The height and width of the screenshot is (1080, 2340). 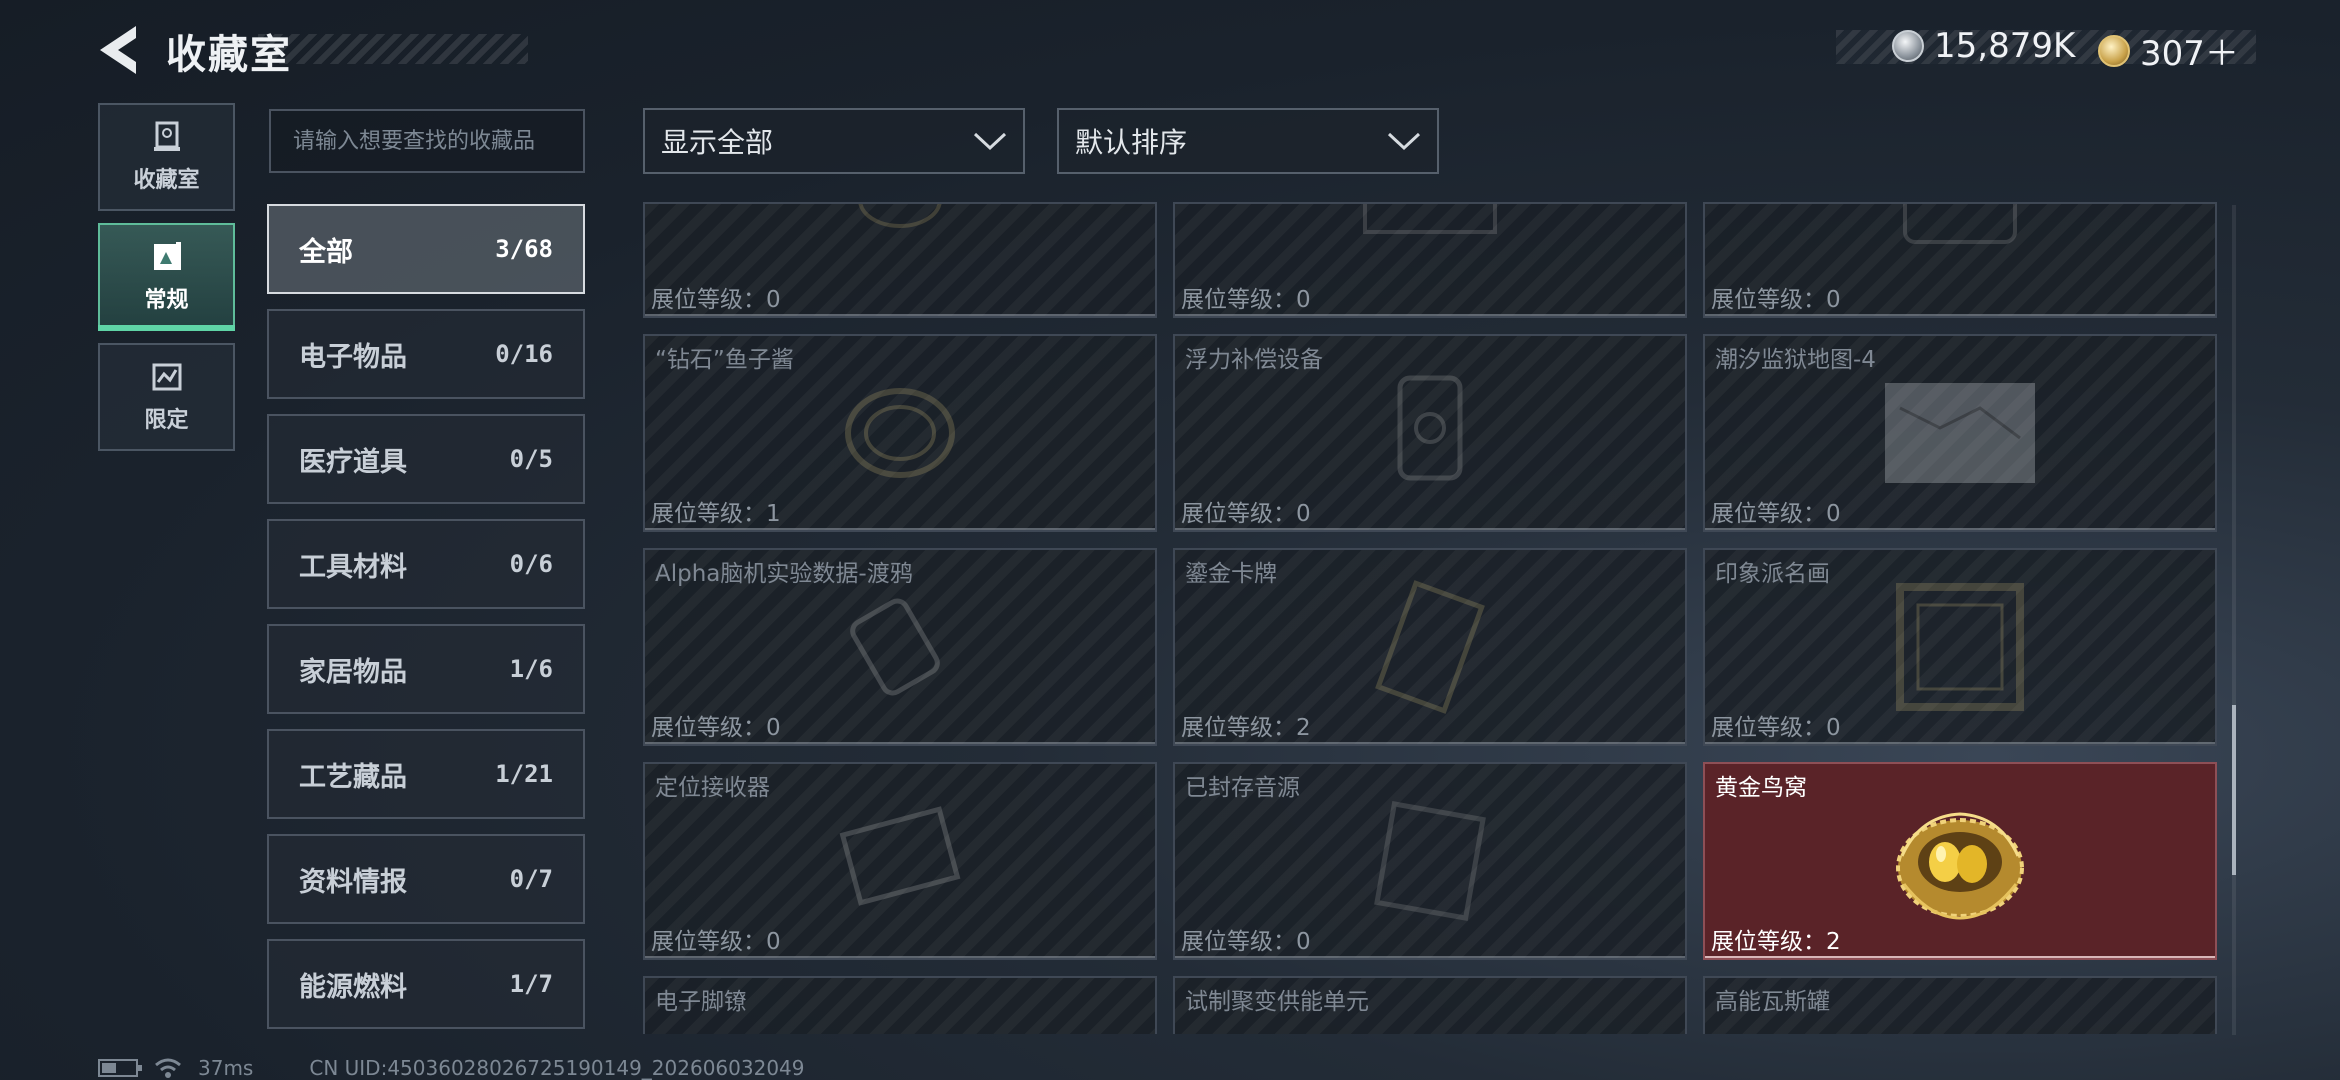 I want to click on title-decoration, so click(x=393, y=49).